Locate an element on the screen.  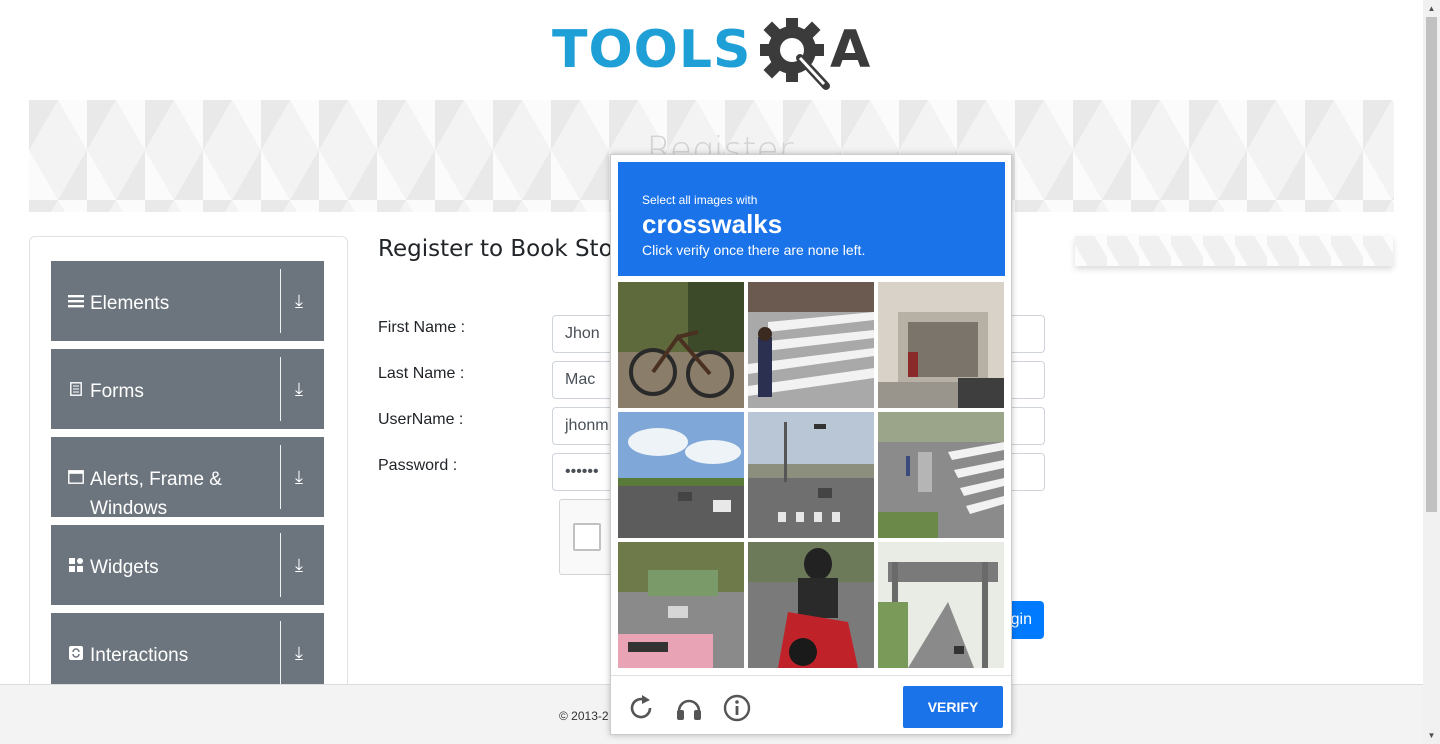
vertical-scrollbar: ▲ ▼ is located at coordinates (1431, 372).